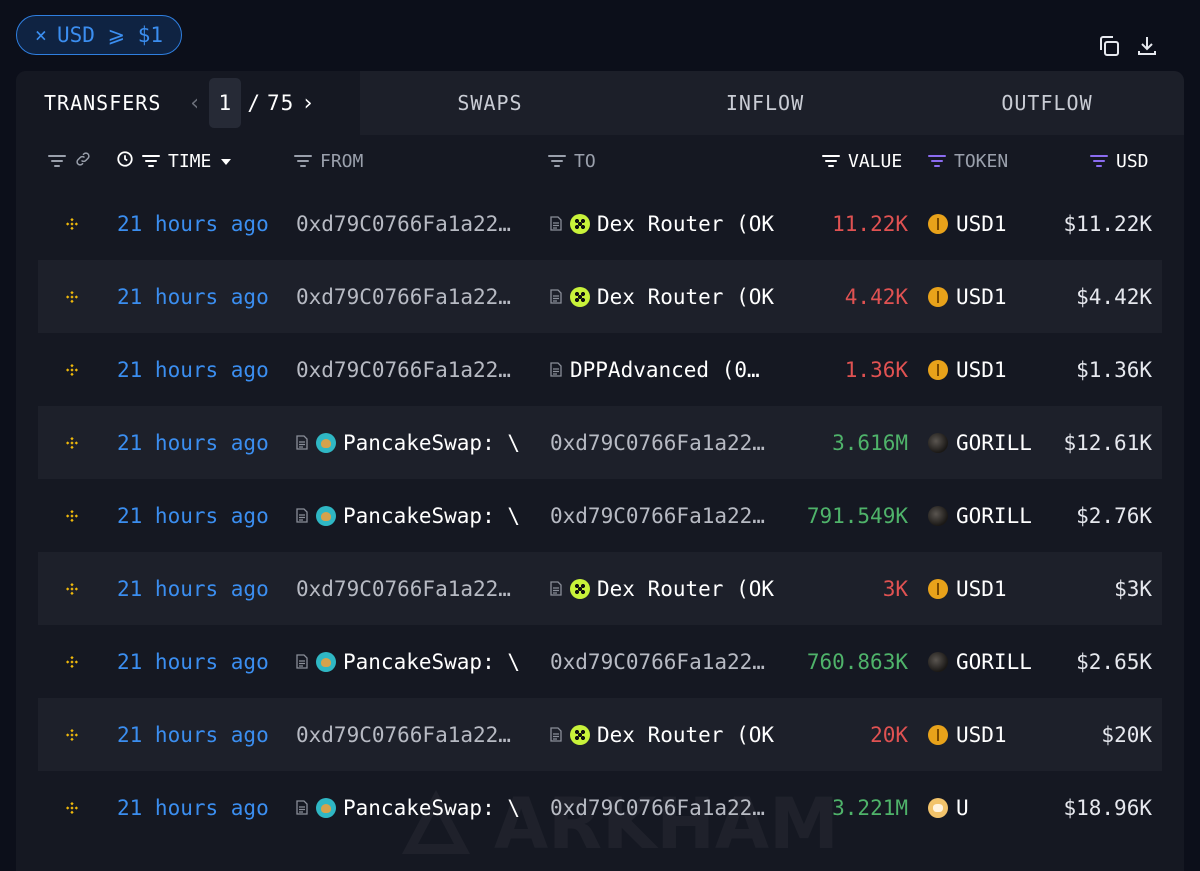 Image resolution: width=1200 pixels, height=871 pixels. I want to click on value-cell: 3.616M, so click(870, 442).